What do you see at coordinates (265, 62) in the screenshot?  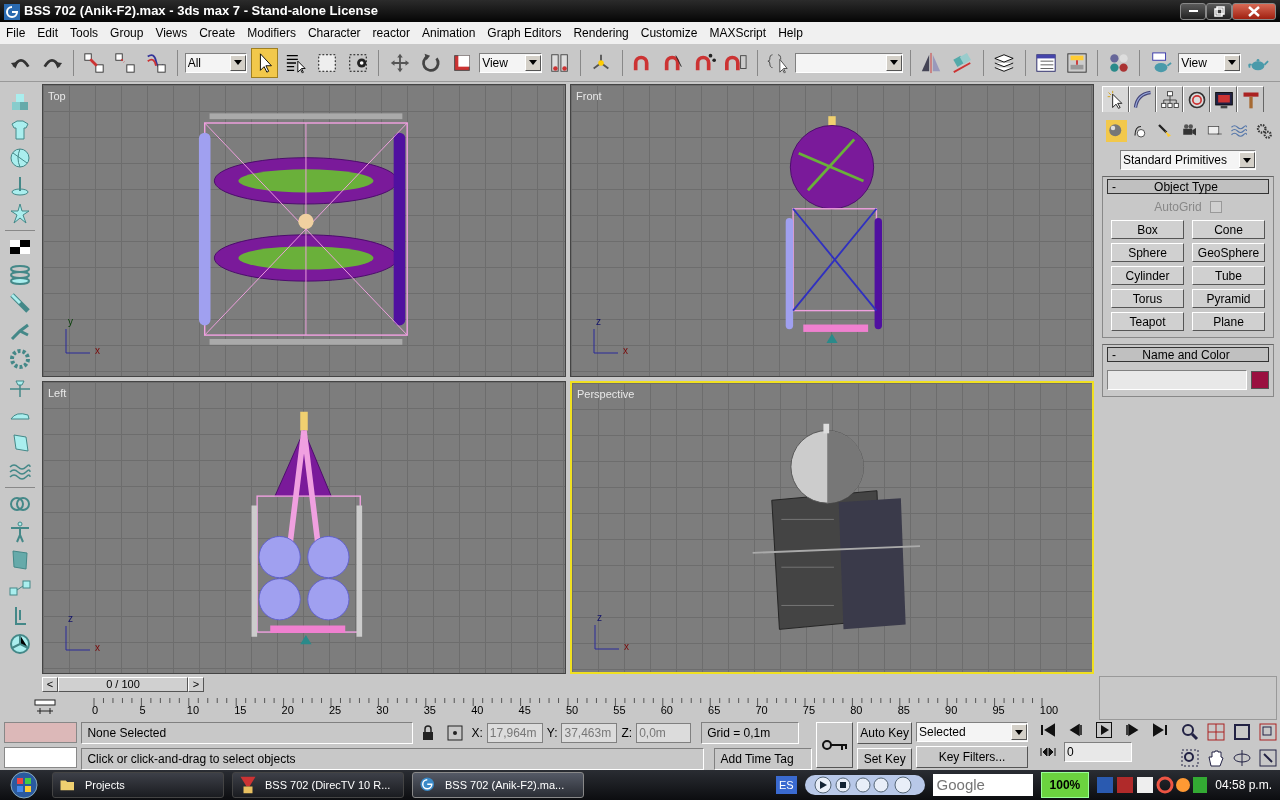 I see `toolbar-button` at bounding box center [265, 62].